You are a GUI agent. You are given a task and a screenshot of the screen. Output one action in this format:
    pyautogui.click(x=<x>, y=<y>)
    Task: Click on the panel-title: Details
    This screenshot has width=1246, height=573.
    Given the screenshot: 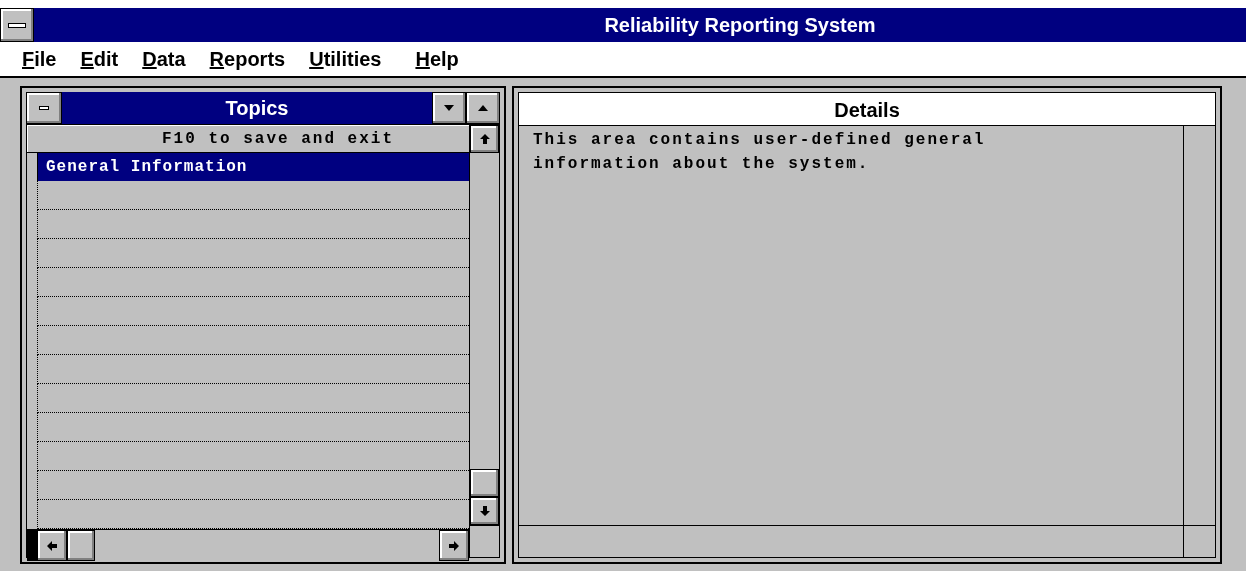 What is the action you would take?
    pyautogui.click(x=867, y=109)
    